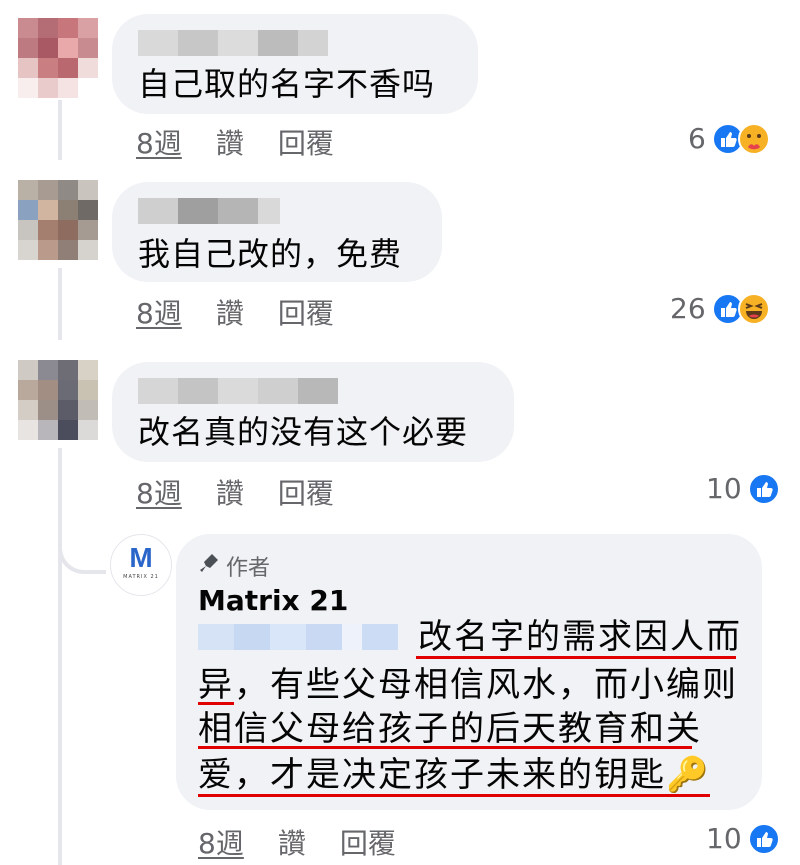 The image size is (800, 865). I want to click on haha-icon, so click(753, 308).